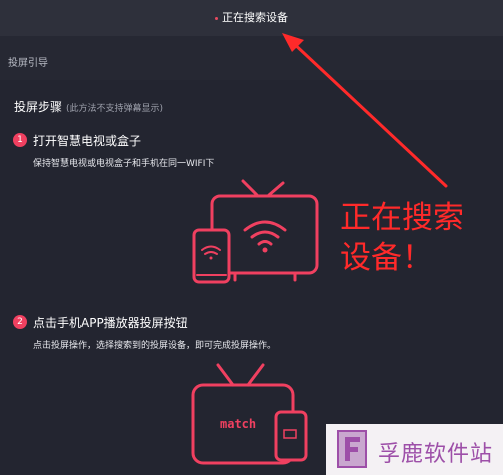  I want to click on annotation-line-1: 正在搜索, so click(402, 218).